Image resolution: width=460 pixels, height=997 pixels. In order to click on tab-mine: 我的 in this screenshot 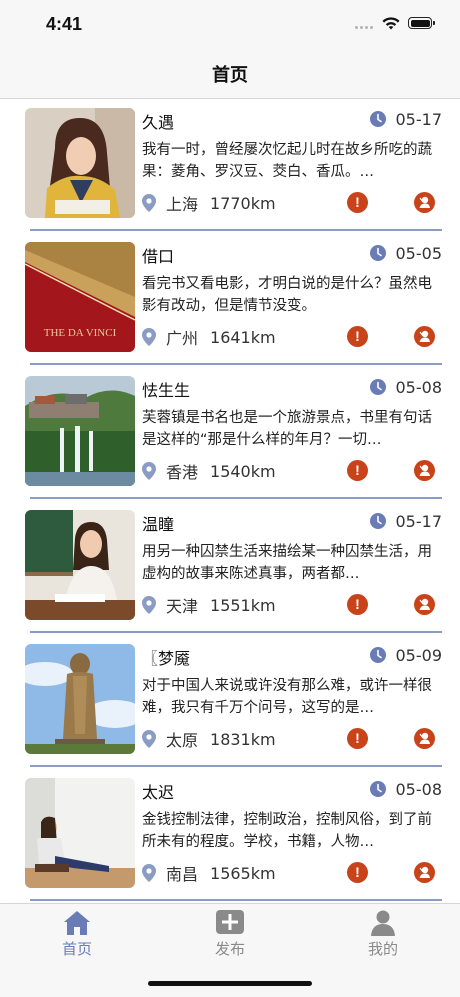, I will do `click(383, 936)`.